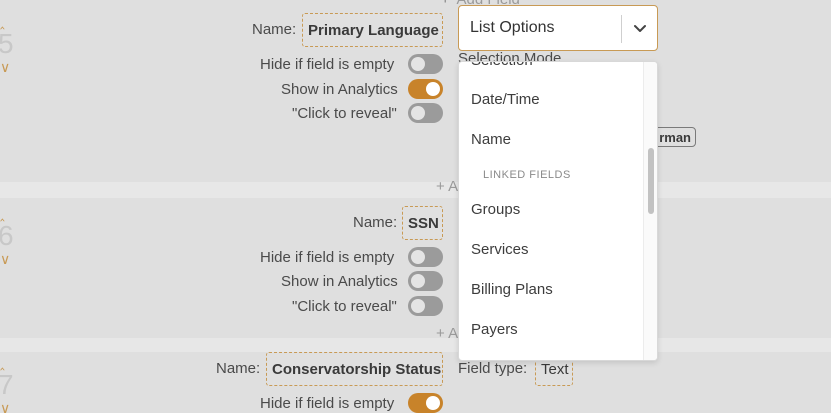  What do you see at coordinates (640, 28) in the screenshot?
I see `chevron-down-icon` at bounding box center [640, 28].